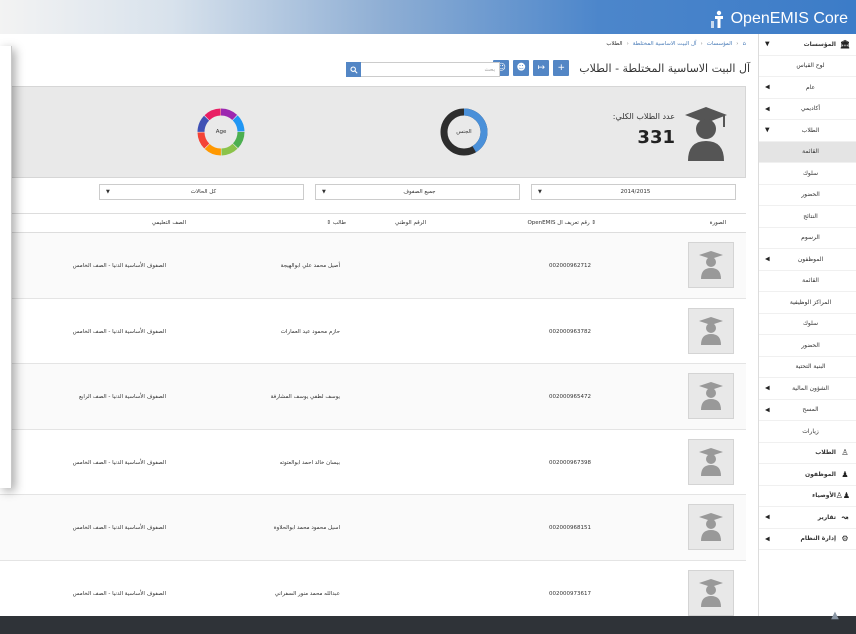 Image resolution: width=856 pixels, height=634 pixels. Describe the element at coordinates (807, 109) in the screenshot. I see `sidebar-item-academic: أكاديمي ◀` at that location.